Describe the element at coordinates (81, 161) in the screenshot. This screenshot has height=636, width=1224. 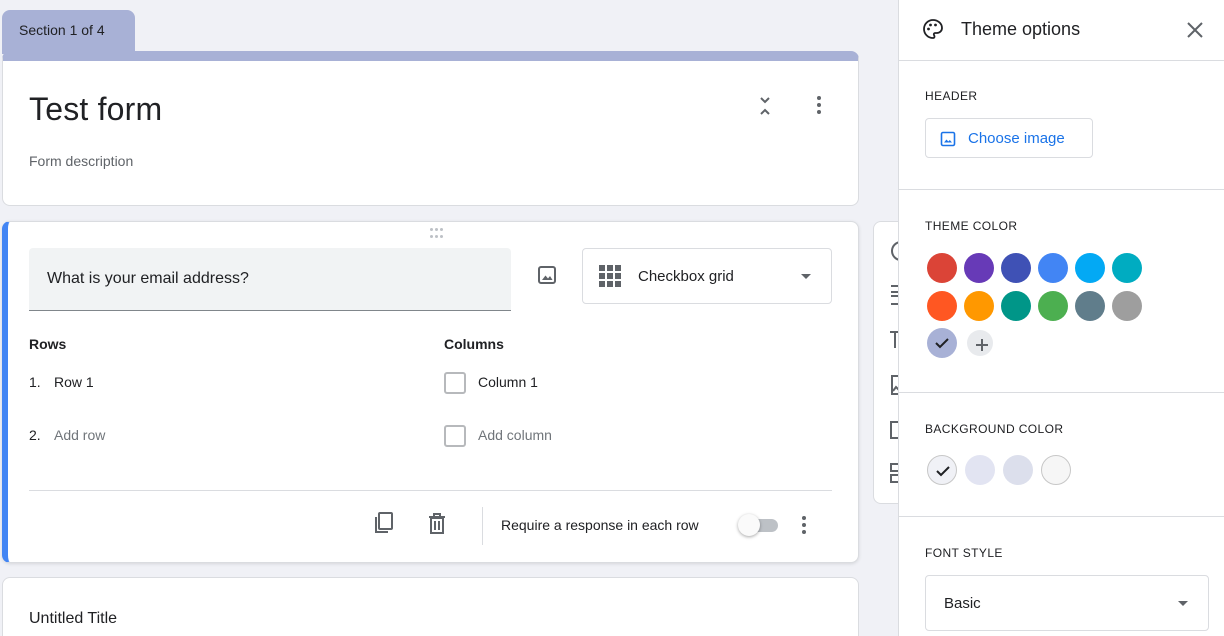
I see `form-description: Form description` at that location.